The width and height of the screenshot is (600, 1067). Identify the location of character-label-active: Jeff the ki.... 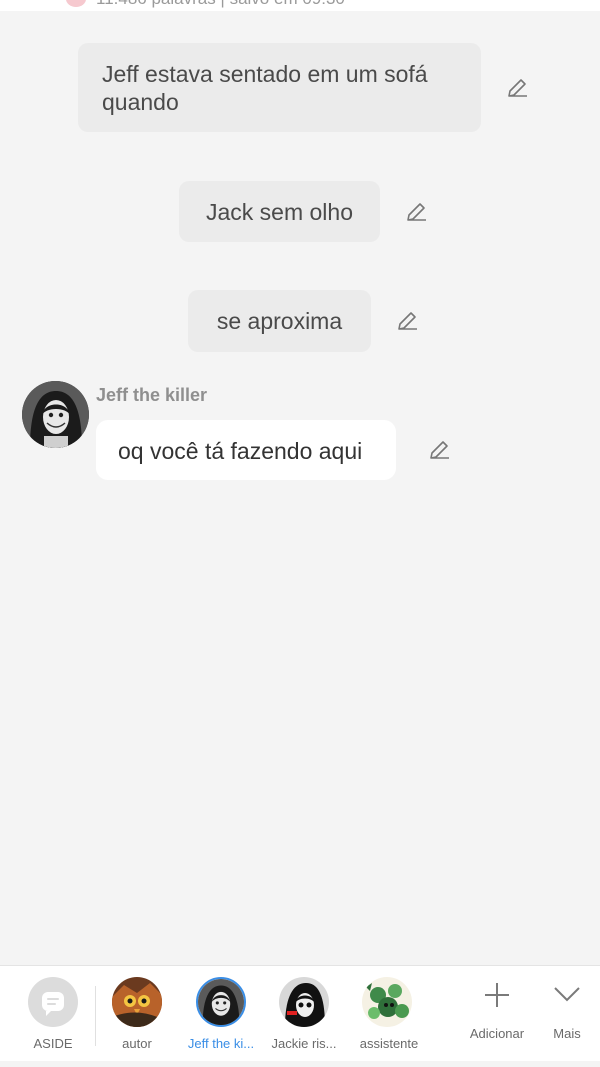
(221, 1043).